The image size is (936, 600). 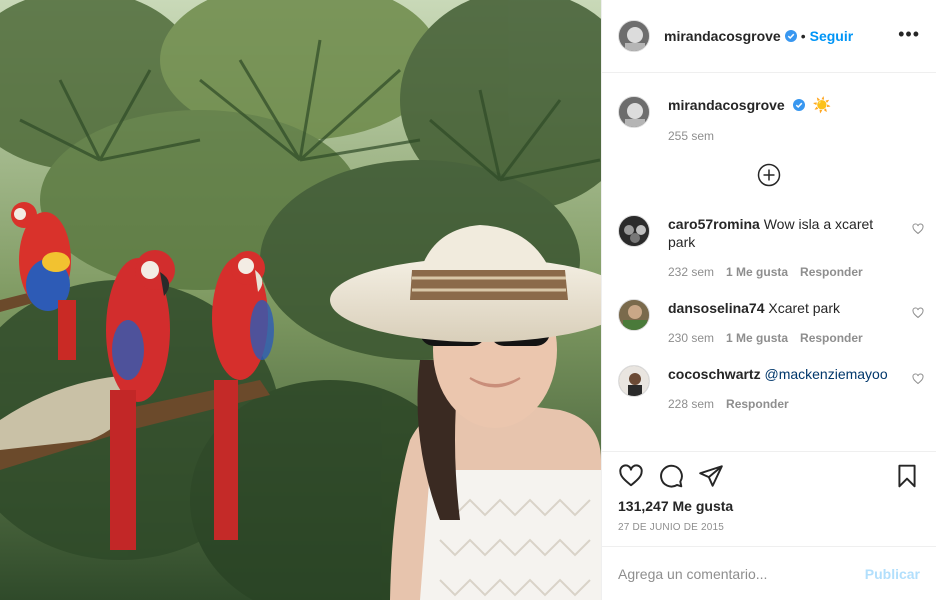 What do you see at coordinates (907, 476) in the screenshot?
I see `bookmark-icon` at bounding box center [907, 476].